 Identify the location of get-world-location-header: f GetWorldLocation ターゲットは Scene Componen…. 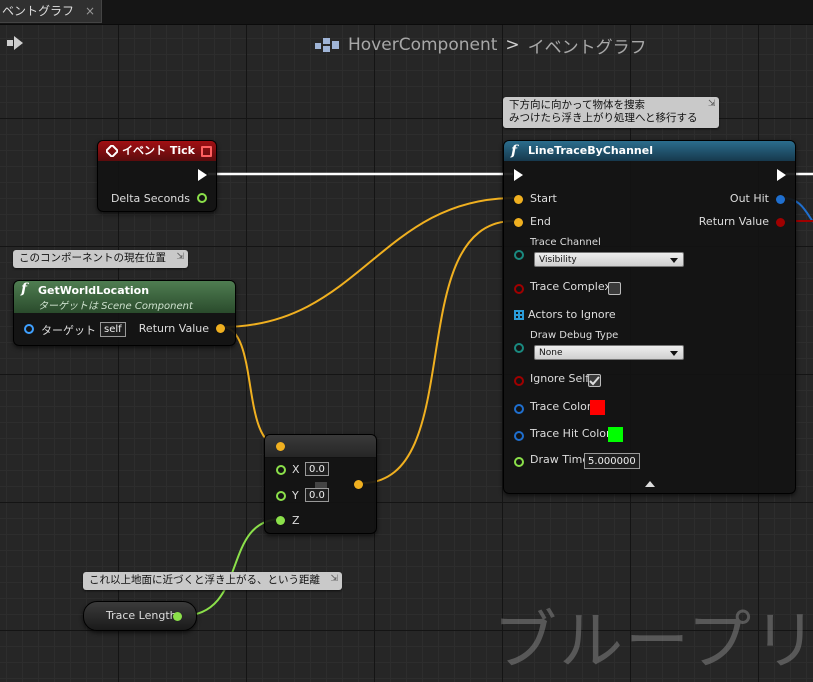
(124, 297).